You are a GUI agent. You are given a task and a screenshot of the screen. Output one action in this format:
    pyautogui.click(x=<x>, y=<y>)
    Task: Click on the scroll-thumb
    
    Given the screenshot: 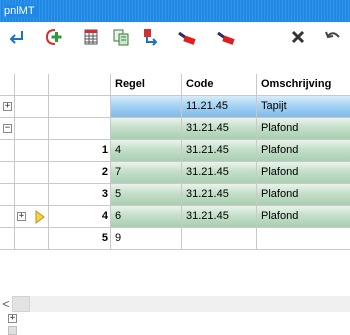 What is the action you would take?
    pyautogui.click(x=21, y=304)
    